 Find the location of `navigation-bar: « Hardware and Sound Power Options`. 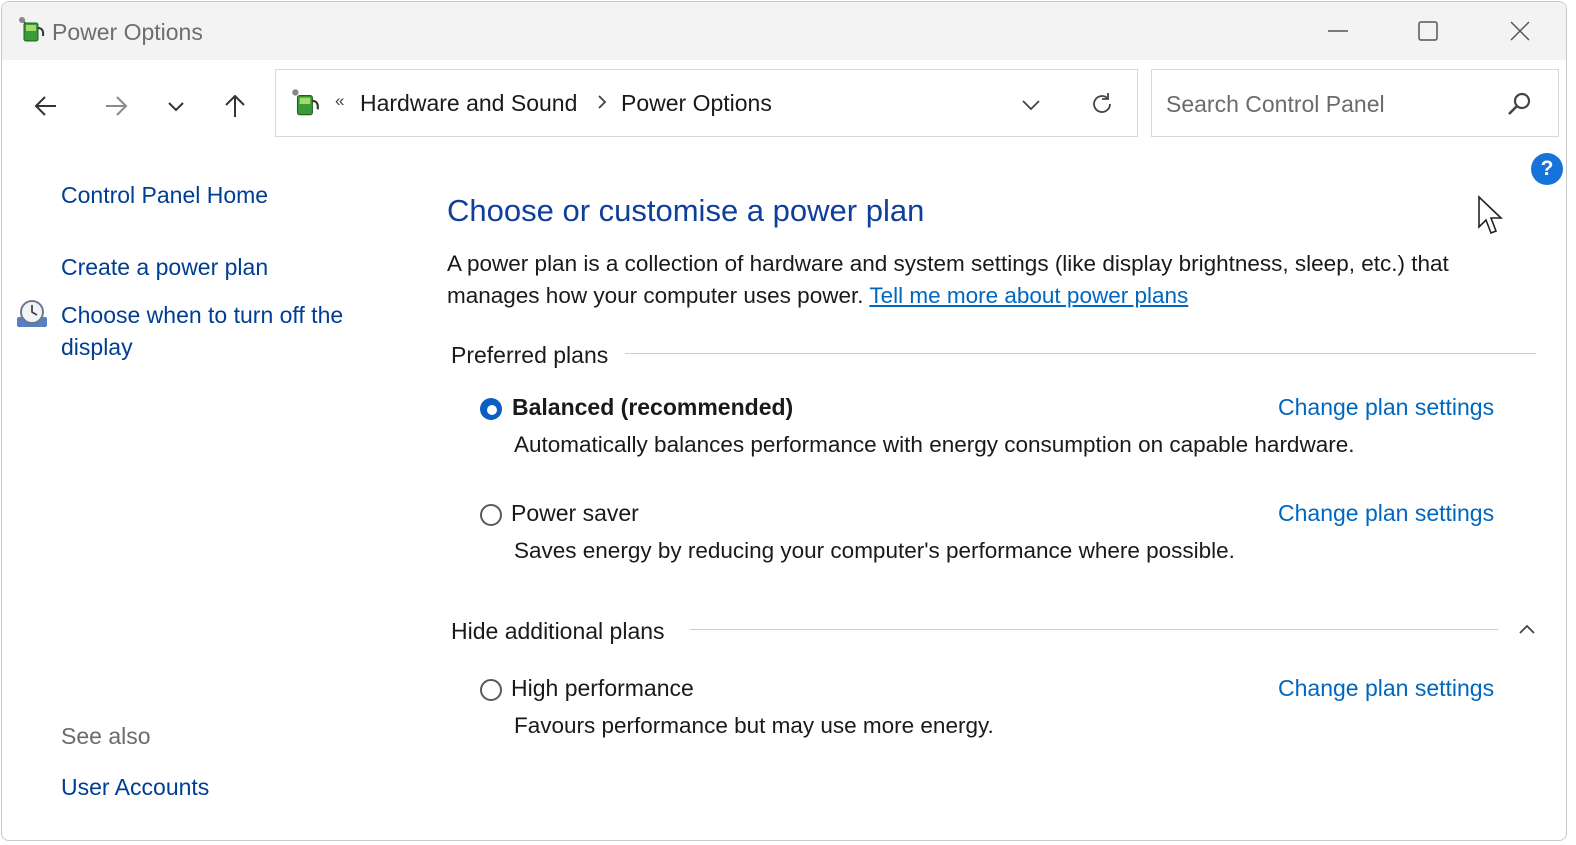

navigation-bar: « Hardware and Sound Power Options is located at coordinates (784, 105).